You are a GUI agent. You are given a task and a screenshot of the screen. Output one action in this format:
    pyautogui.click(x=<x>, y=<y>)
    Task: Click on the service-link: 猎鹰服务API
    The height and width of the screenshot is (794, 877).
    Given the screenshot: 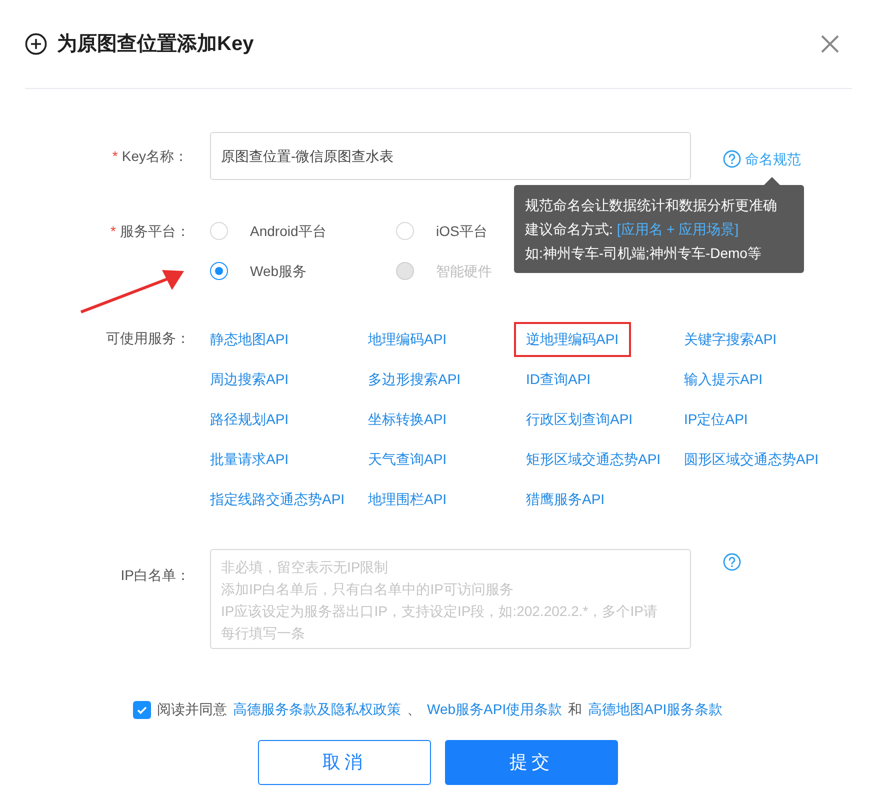 What is the action you would take?
    pyautogui.click(x=565, y=499)
    